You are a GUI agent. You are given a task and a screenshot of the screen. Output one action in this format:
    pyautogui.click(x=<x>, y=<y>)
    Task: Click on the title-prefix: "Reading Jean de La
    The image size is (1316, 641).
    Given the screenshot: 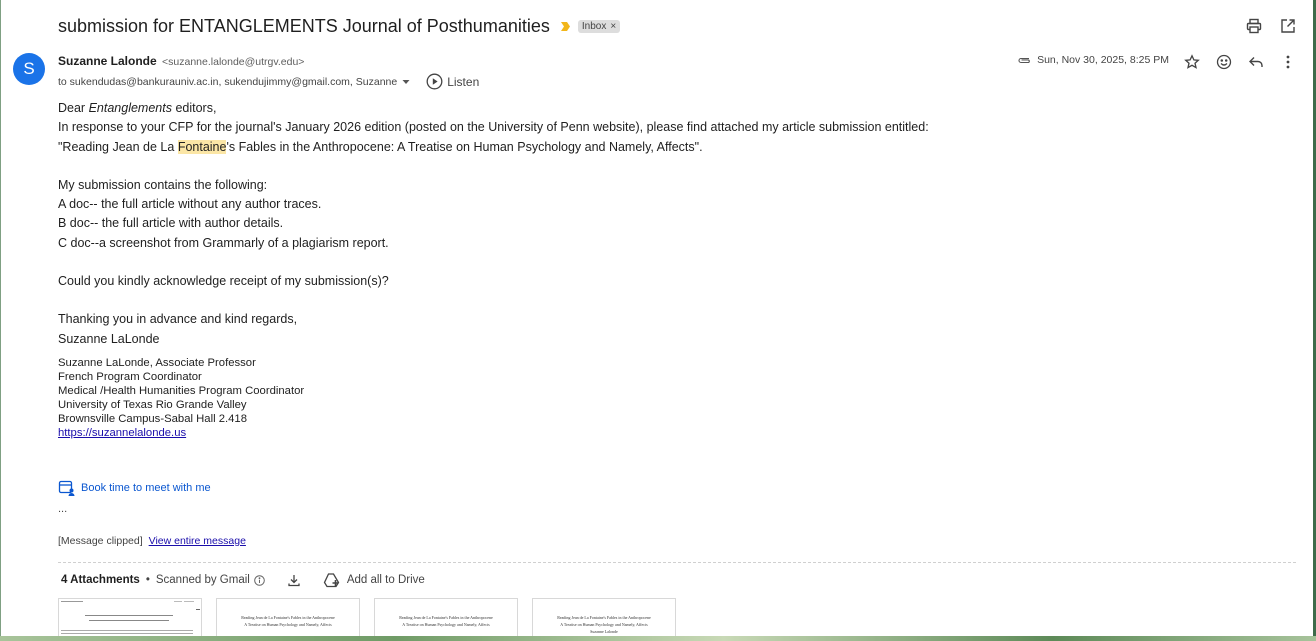 What is the action you would take?
    pyautogui.click(x=118, y=146)
    